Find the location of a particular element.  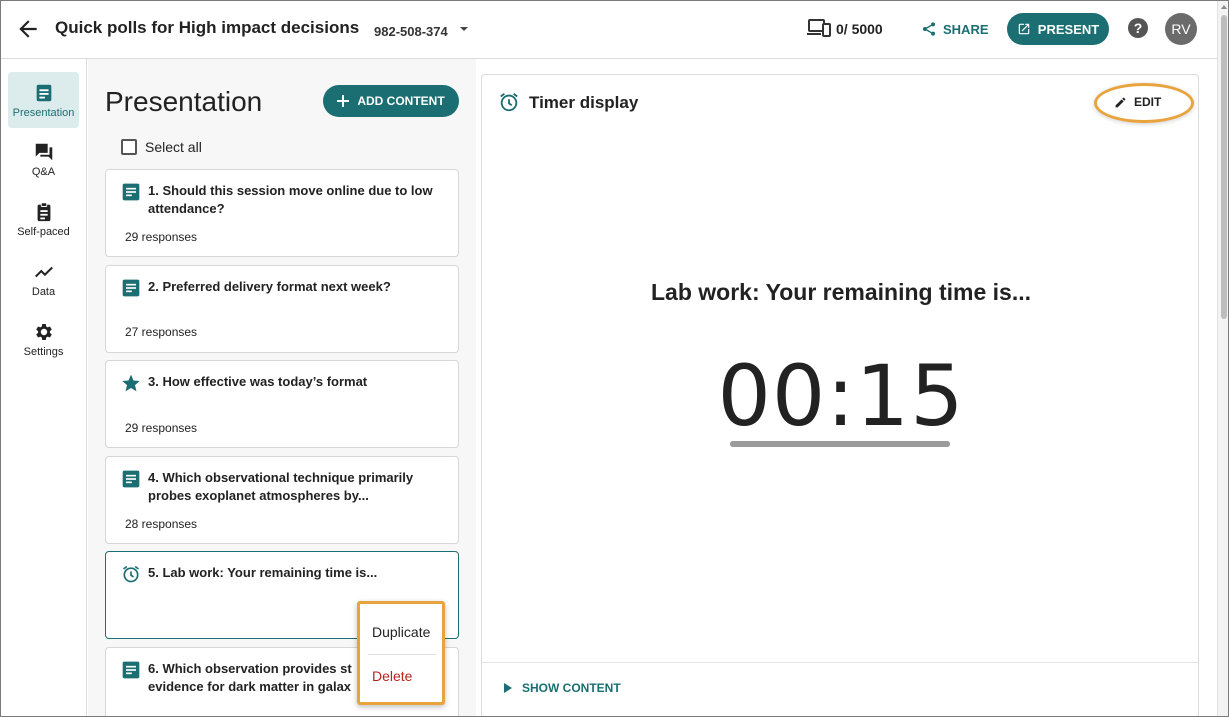

preview-footer-divider is located at coordinates (840, 662).